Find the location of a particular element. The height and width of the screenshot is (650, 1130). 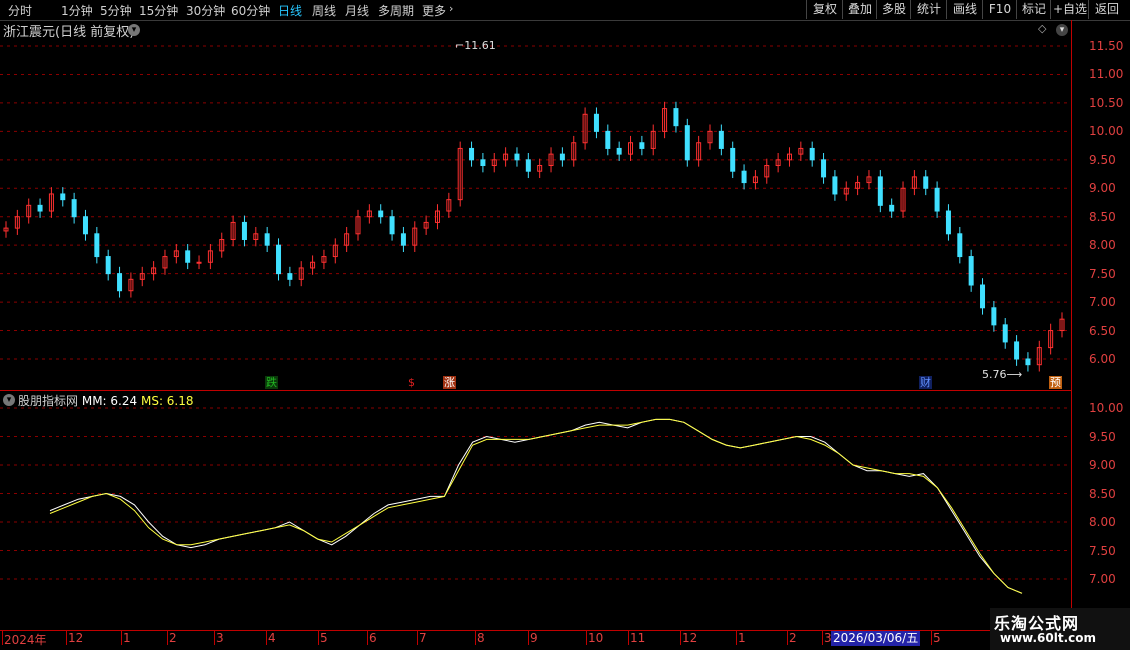

y-tick-label: 6.00 is located at coordinates (1102, 359).